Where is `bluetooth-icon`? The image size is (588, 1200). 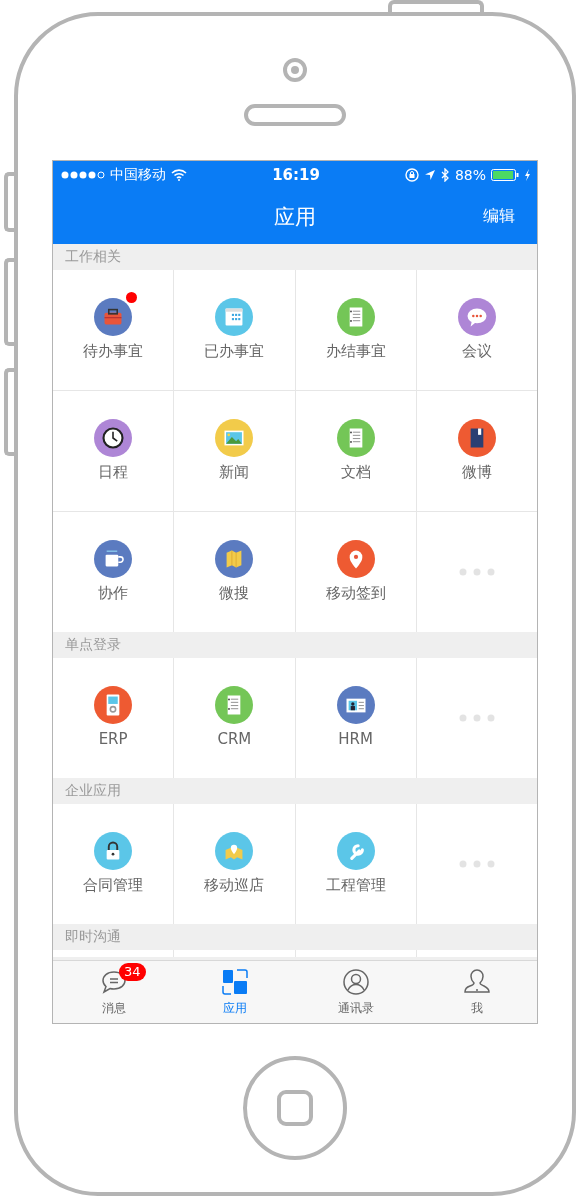 bluetooth-icon is located at coordinates (445, 175).